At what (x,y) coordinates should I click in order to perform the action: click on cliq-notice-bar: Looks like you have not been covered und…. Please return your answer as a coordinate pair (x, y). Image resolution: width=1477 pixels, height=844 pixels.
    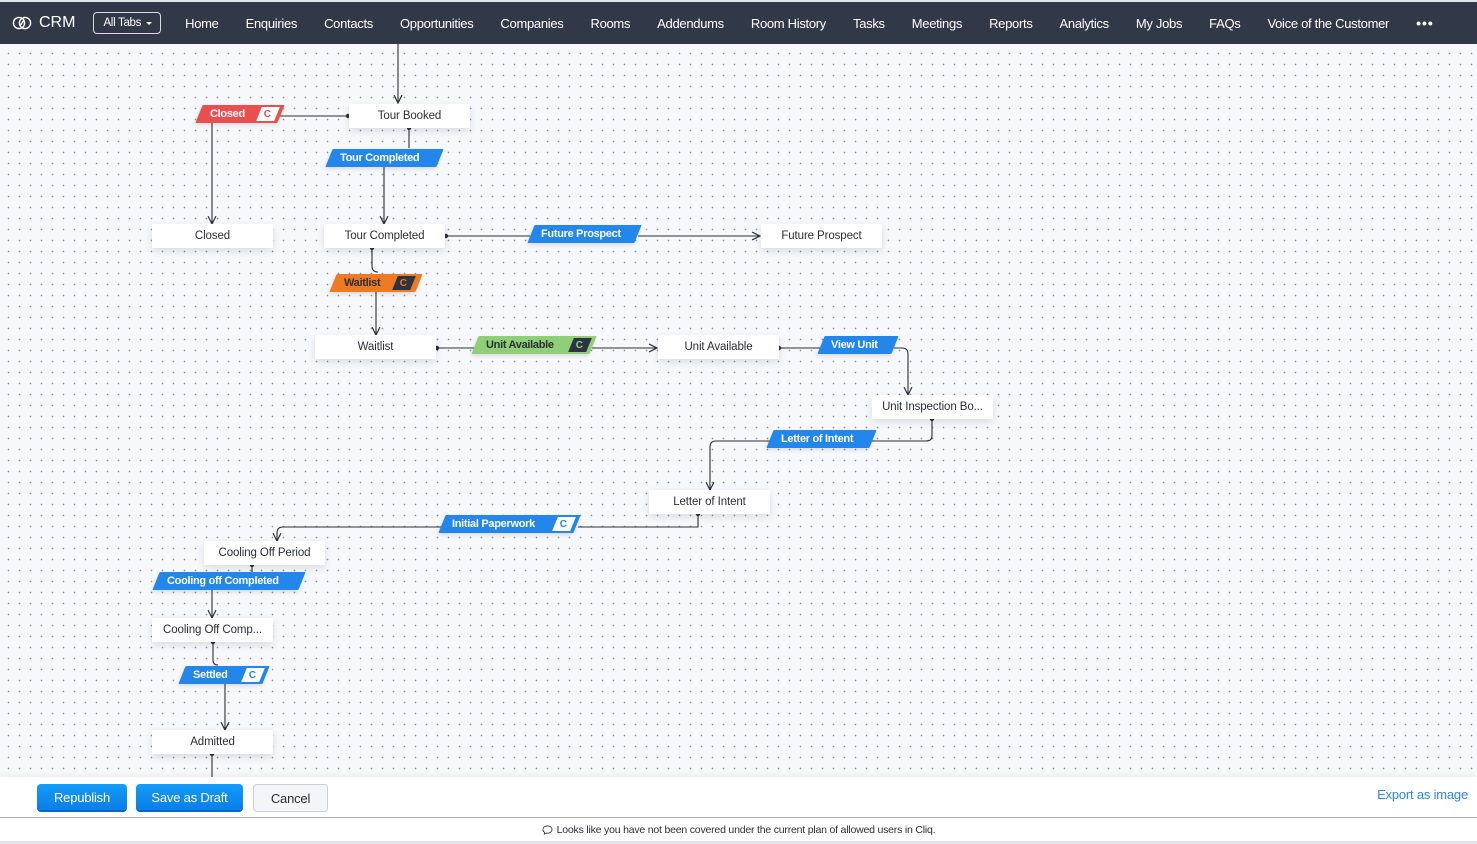
    Looking at the image, I should click on (738, 830).